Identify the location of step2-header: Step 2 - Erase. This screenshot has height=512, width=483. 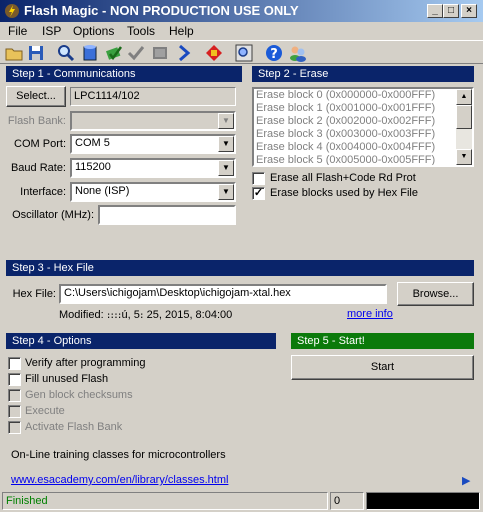
(363, 74).